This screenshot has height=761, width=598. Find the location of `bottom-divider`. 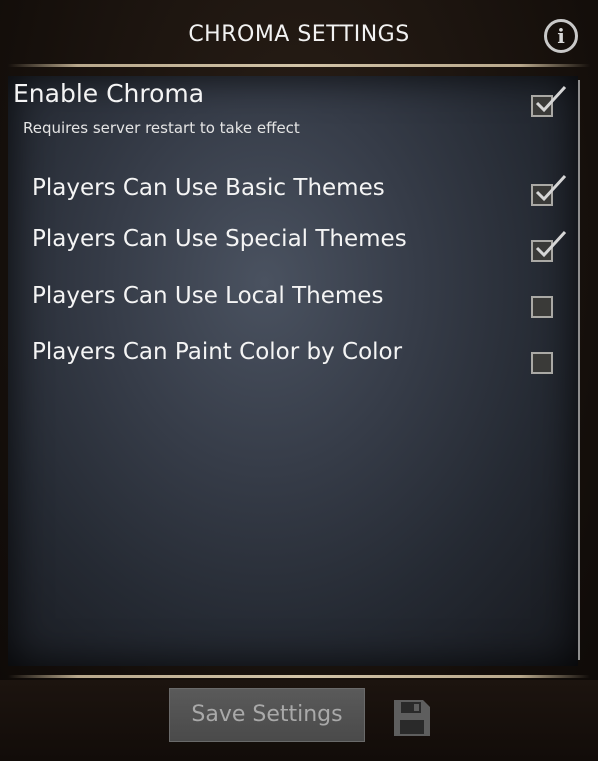

bottom-divider is located at coordinates (299, 676).